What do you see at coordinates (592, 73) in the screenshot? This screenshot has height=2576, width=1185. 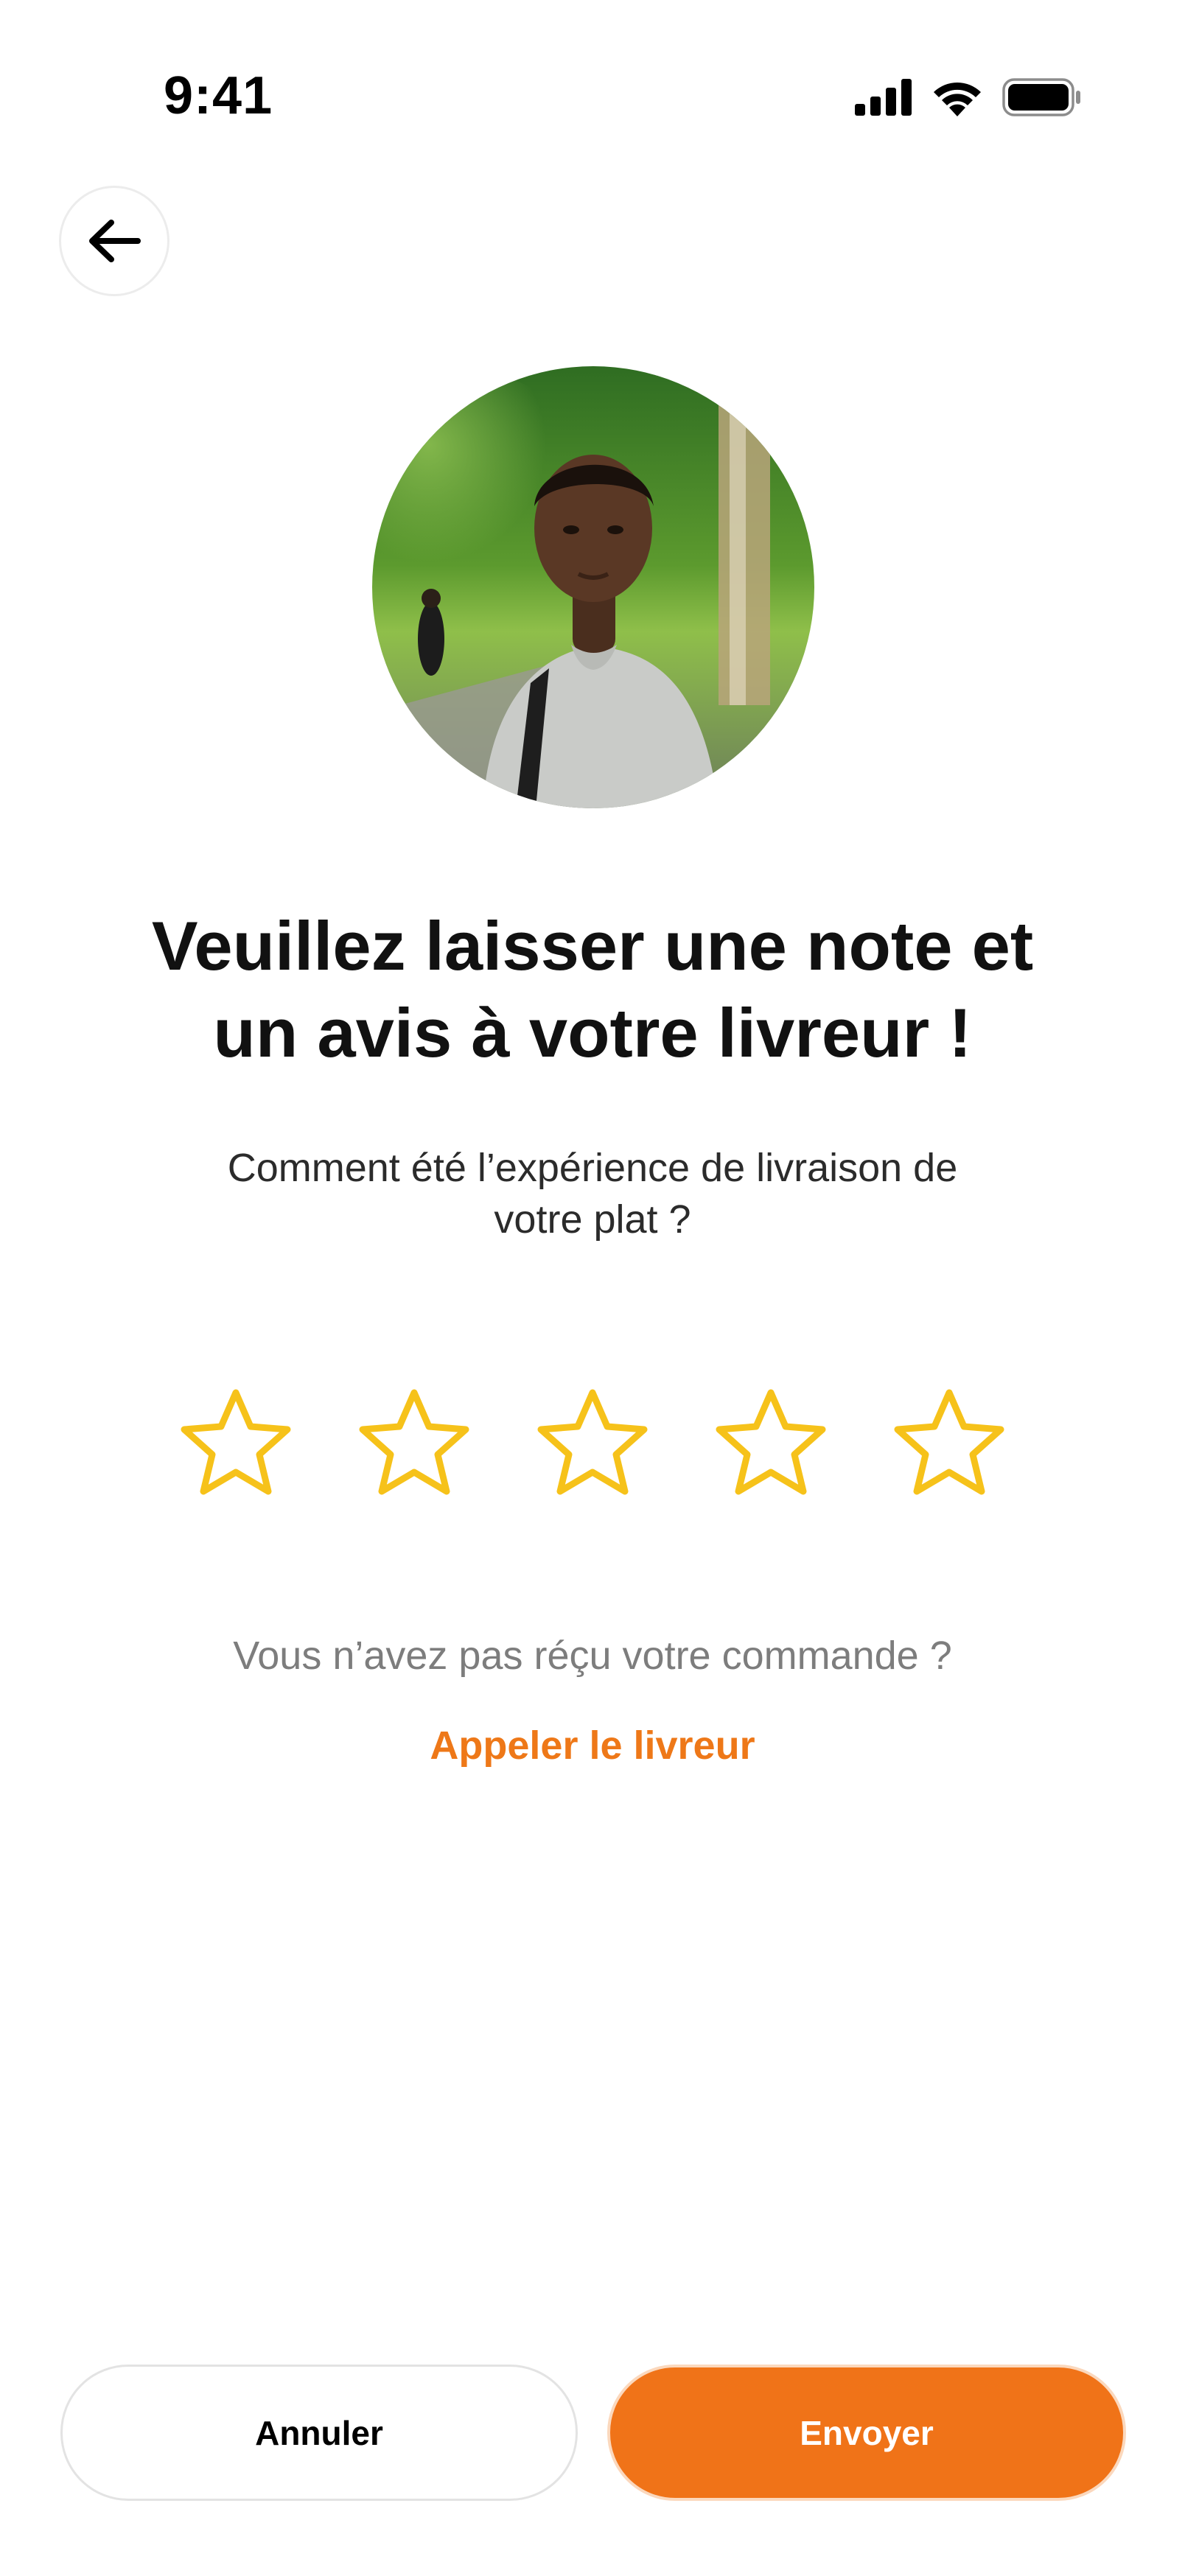 I see `status-bar: 9:41` at bounding box center [592, 73].